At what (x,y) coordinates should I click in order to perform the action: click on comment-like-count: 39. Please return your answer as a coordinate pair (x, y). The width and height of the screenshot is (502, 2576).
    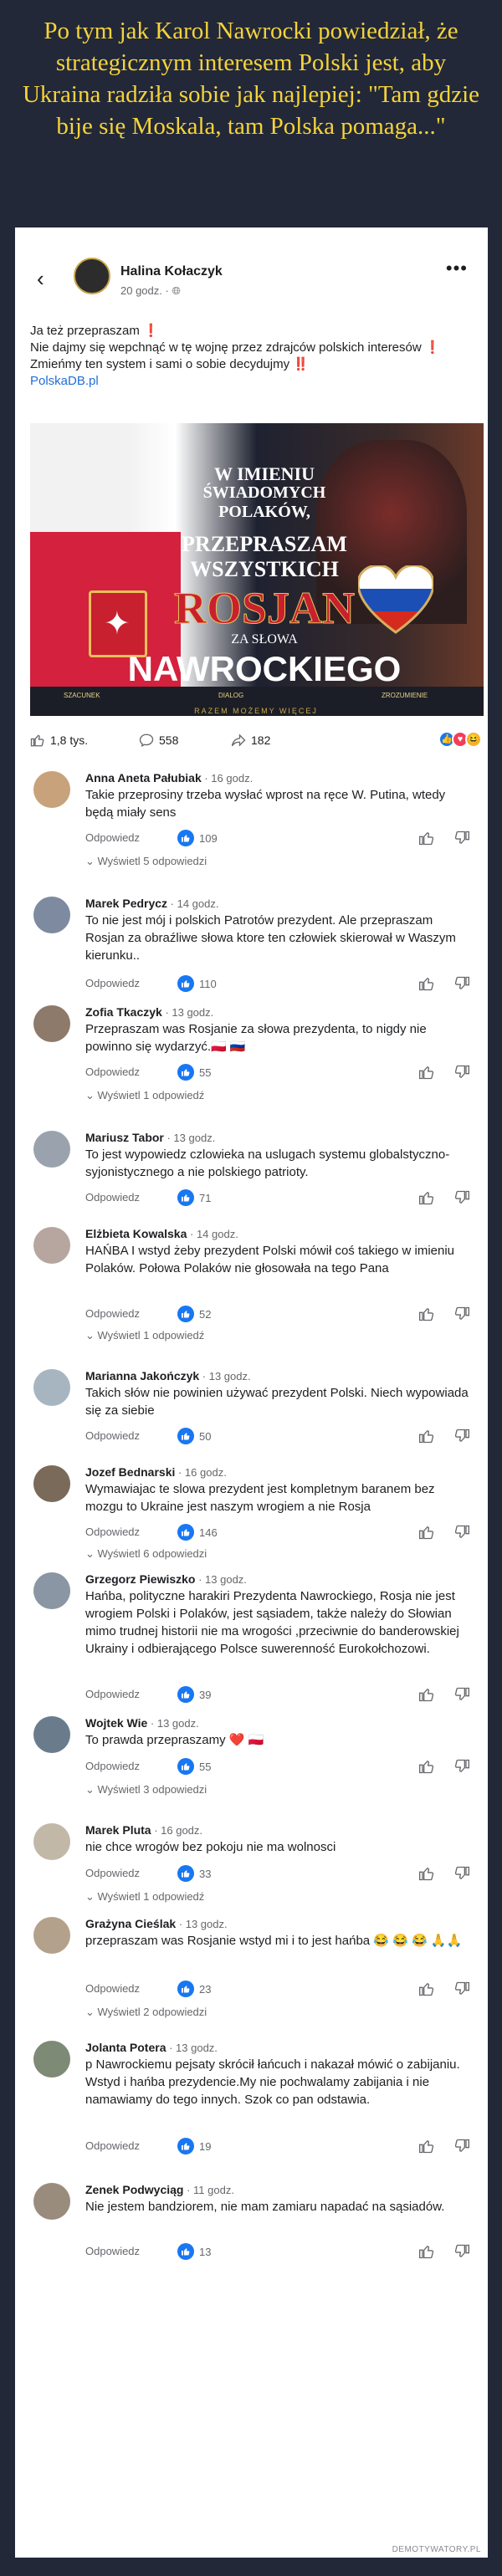
    Looking at the image, I should click on (194, 1694).